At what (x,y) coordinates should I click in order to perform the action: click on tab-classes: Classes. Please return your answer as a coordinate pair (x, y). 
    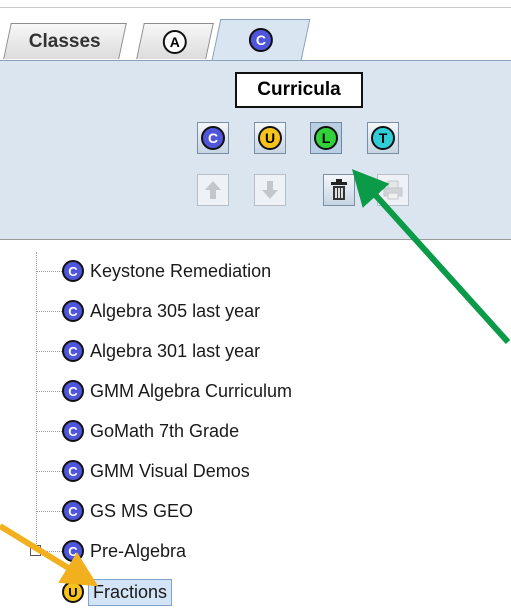
    Looking at the image, I should click on (65, 41).